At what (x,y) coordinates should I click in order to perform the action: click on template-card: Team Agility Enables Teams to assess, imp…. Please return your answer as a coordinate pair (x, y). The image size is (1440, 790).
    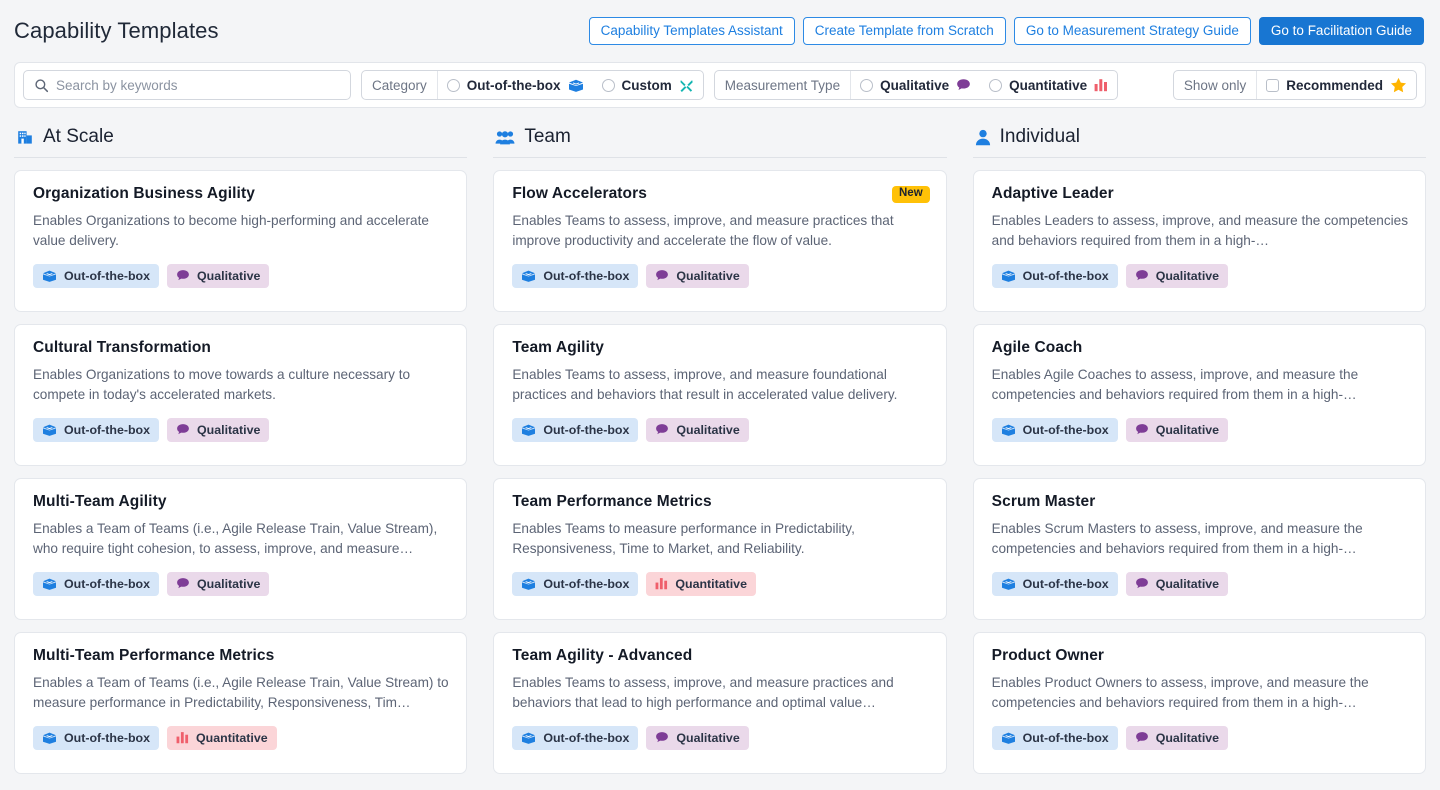
    Looking at the image, I should click on (720, 395).